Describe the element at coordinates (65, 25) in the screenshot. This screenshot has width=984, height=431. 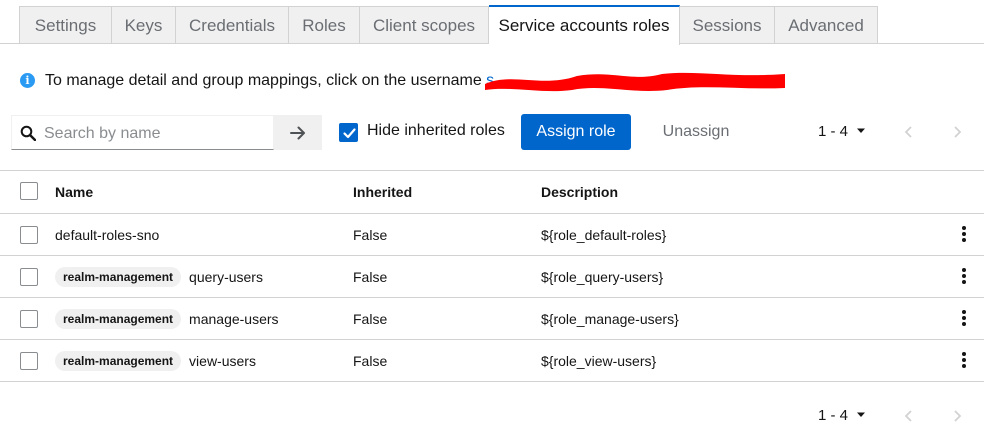
I see `tab-settings: Settings` at that location.